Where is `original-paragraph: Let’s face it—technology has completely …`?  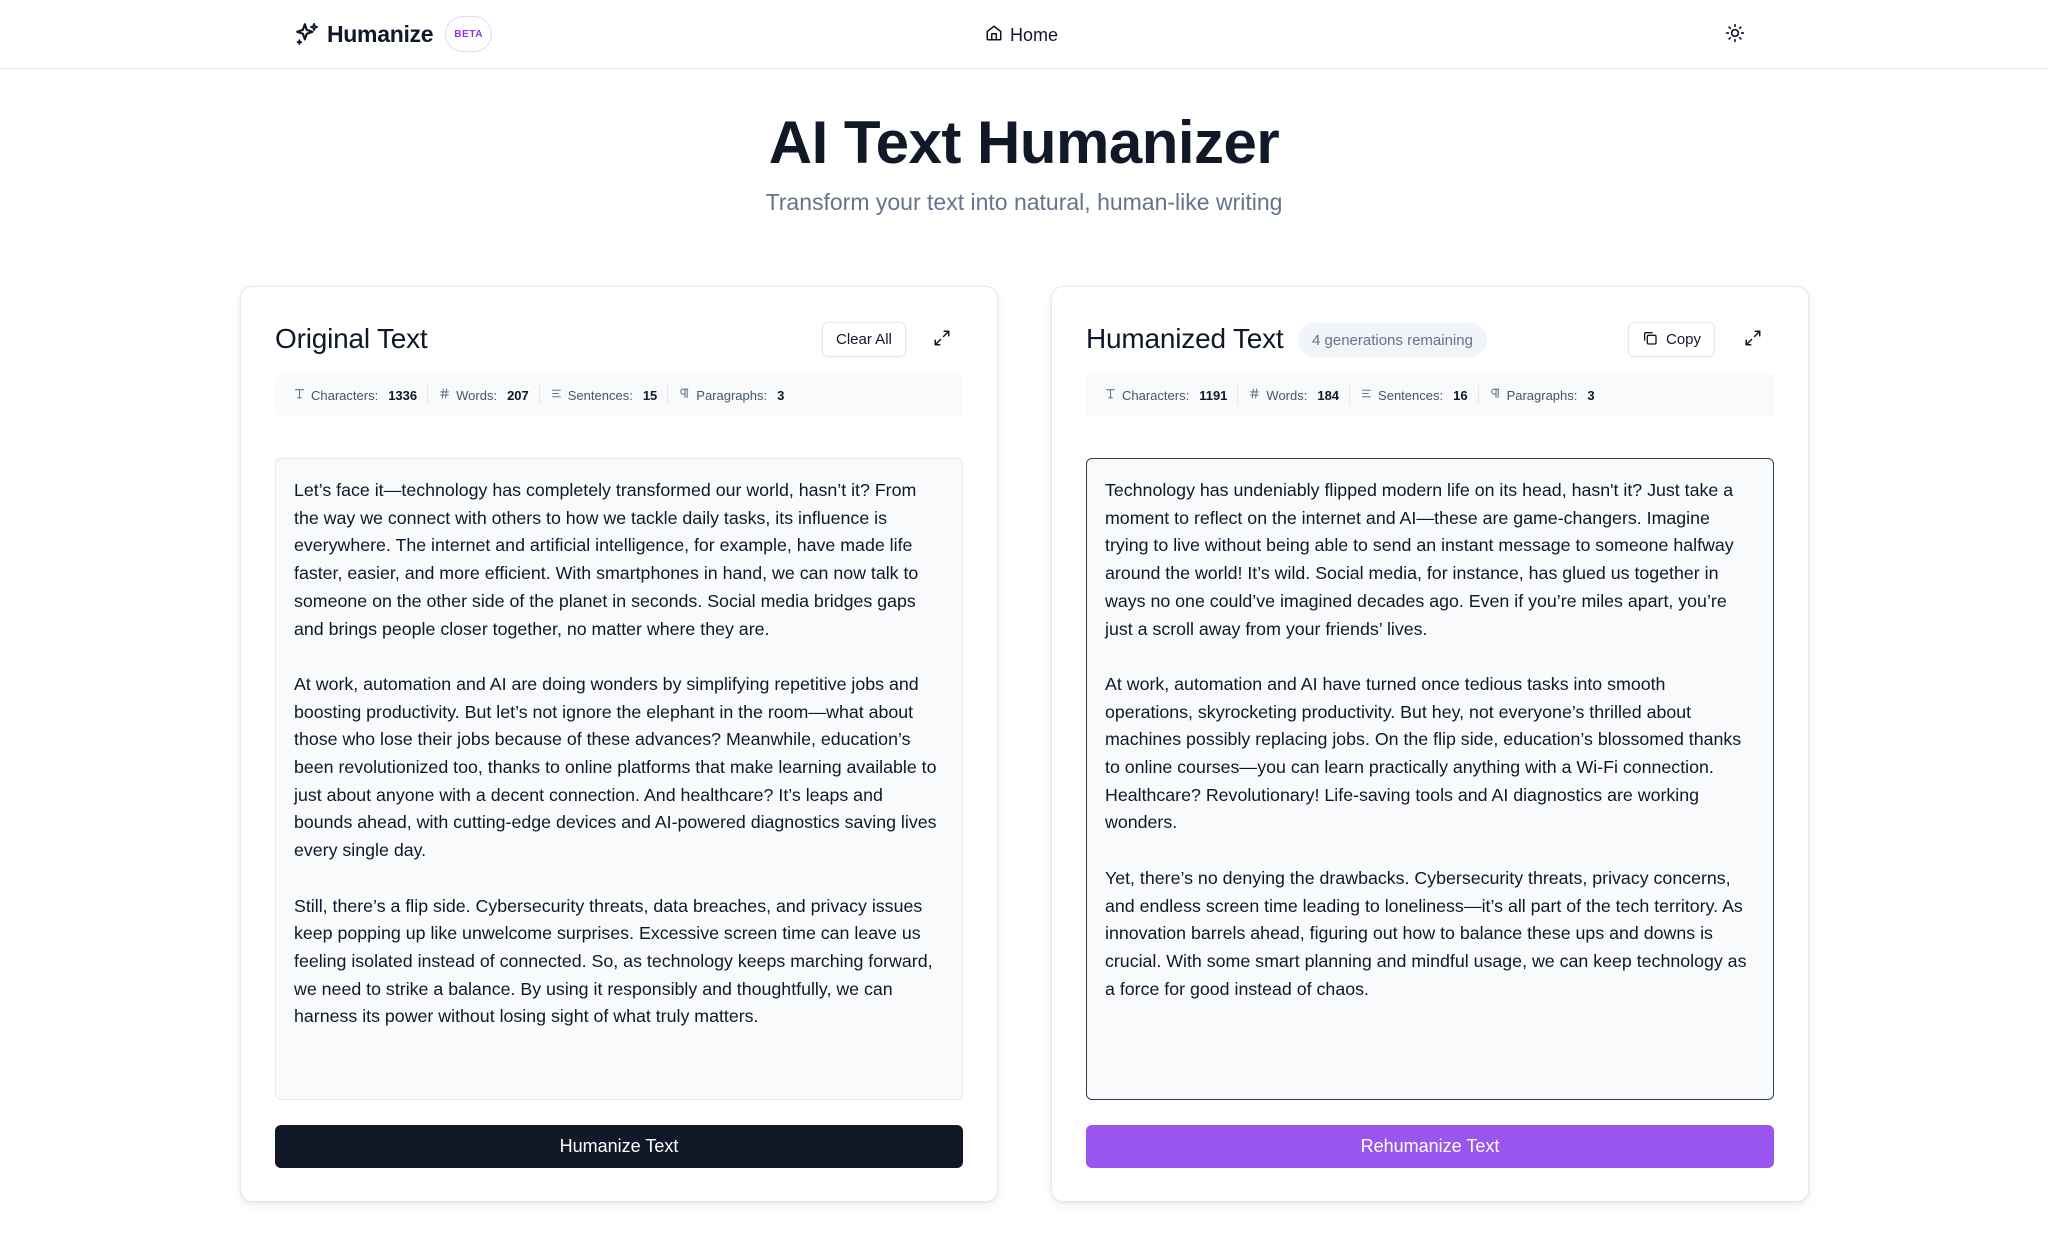 original-paragraph: Let’s face it—technology has completely … is located at coordinates (606, 559).